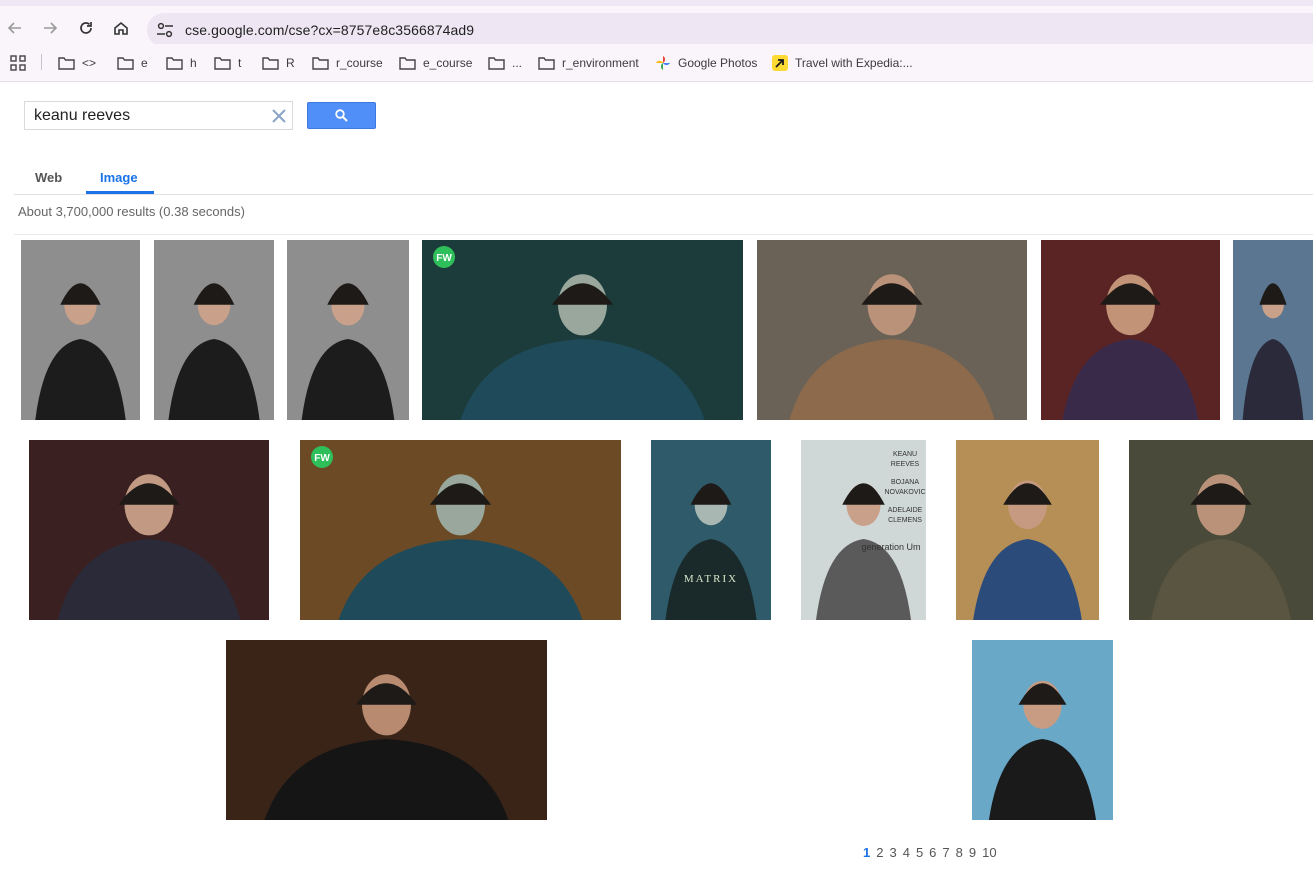 This screenshot has width=1313, height=869. What do you see at coordinates (905, 454) in the screenshot?
I see `poster-credit: KEANU` at bounding box center [905, 454].